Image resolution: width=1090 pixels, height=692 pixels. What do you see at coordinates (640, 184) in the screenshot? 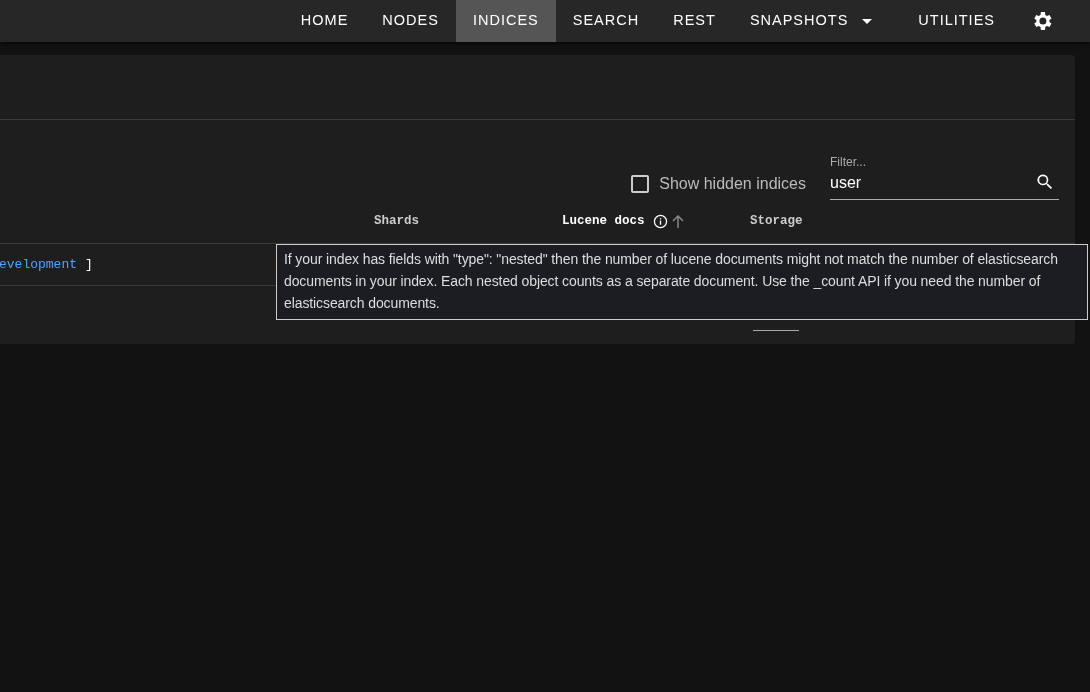
I see `checkbox` at bounding box center [640, 184].